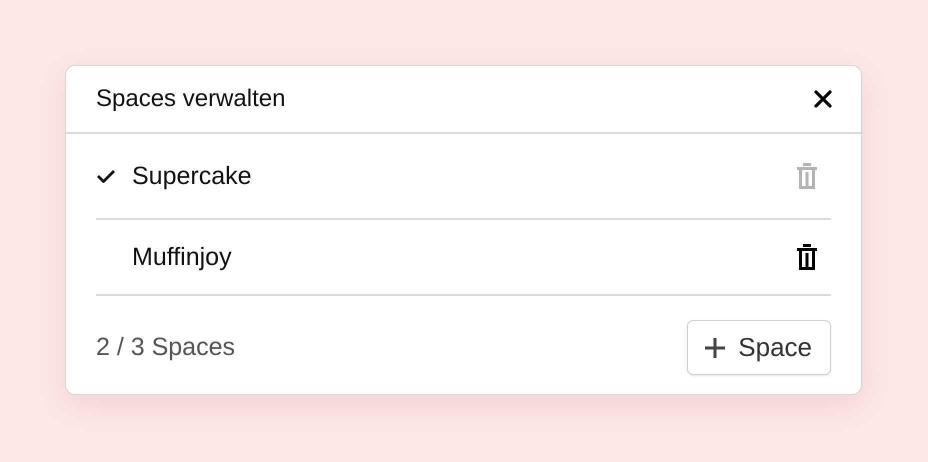  What do you see at coordinates (807, 257) in the screenshot?
I see `trash-icon` at bounding box center [807, 257].